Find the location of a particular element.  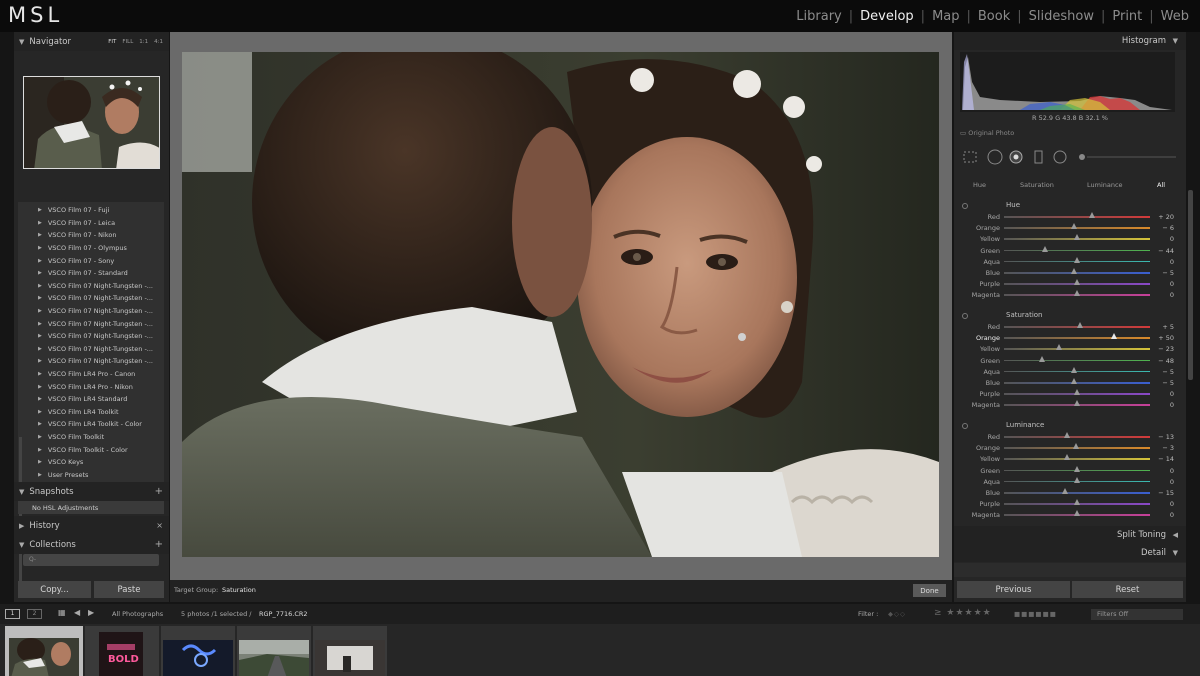

preset-folder: ▶ VSCO Film 07 - Sony is located at coordinates (91, 260).